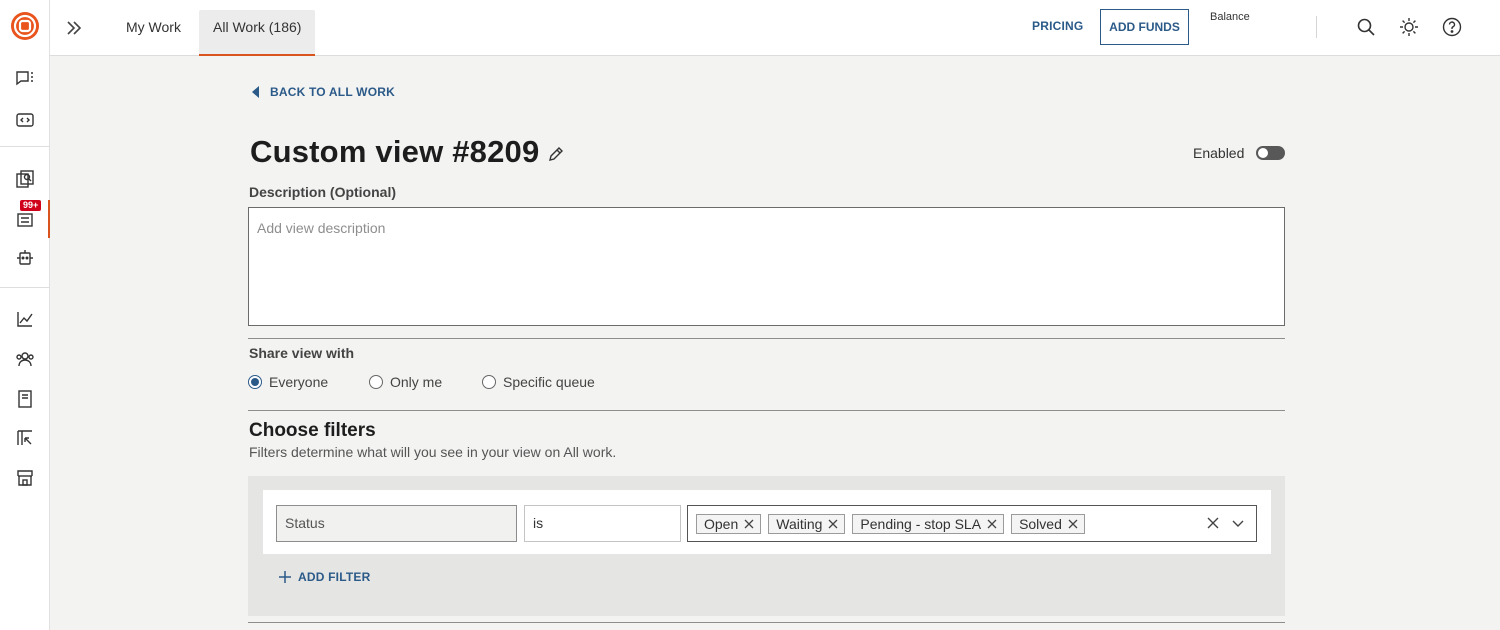  Describe the element at coordinates (153, 33) in the screenshot. I see `tab-my-work: My Work` at that location.